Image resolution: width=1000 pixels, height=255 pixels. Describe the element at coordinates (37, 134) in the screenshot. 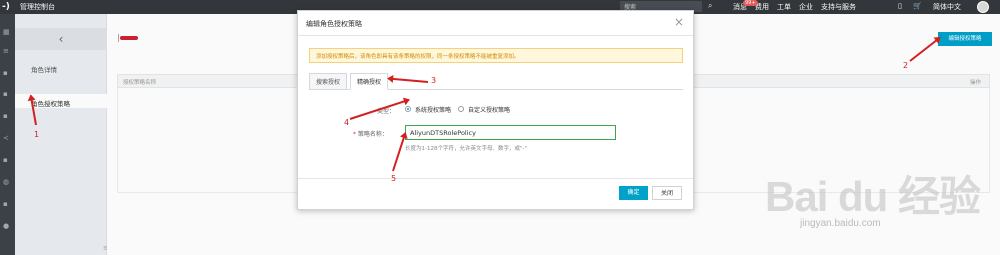

I see `annotation-1: 1` at that location.